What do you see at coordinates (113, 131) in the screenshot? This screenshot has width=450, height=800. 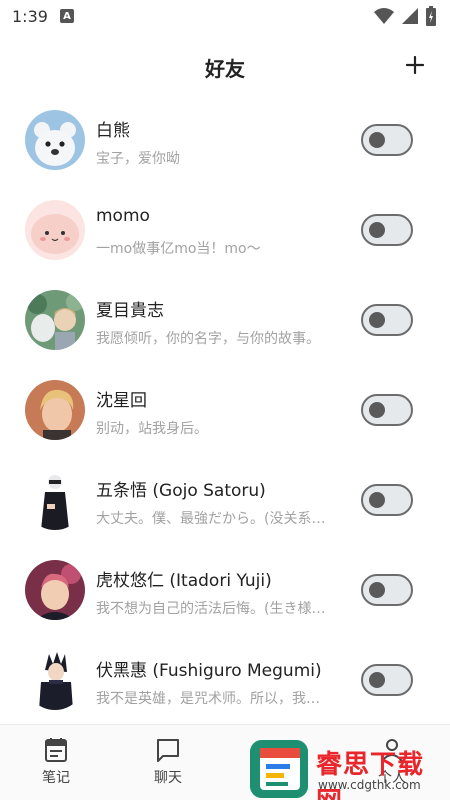 I see `friend-name: 白熊` at bounding box center [113, 131].